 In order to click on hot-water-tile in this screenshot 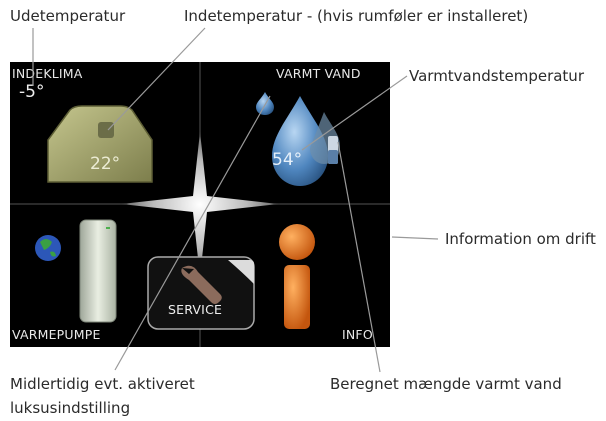, I will do `click(298, 139)`.